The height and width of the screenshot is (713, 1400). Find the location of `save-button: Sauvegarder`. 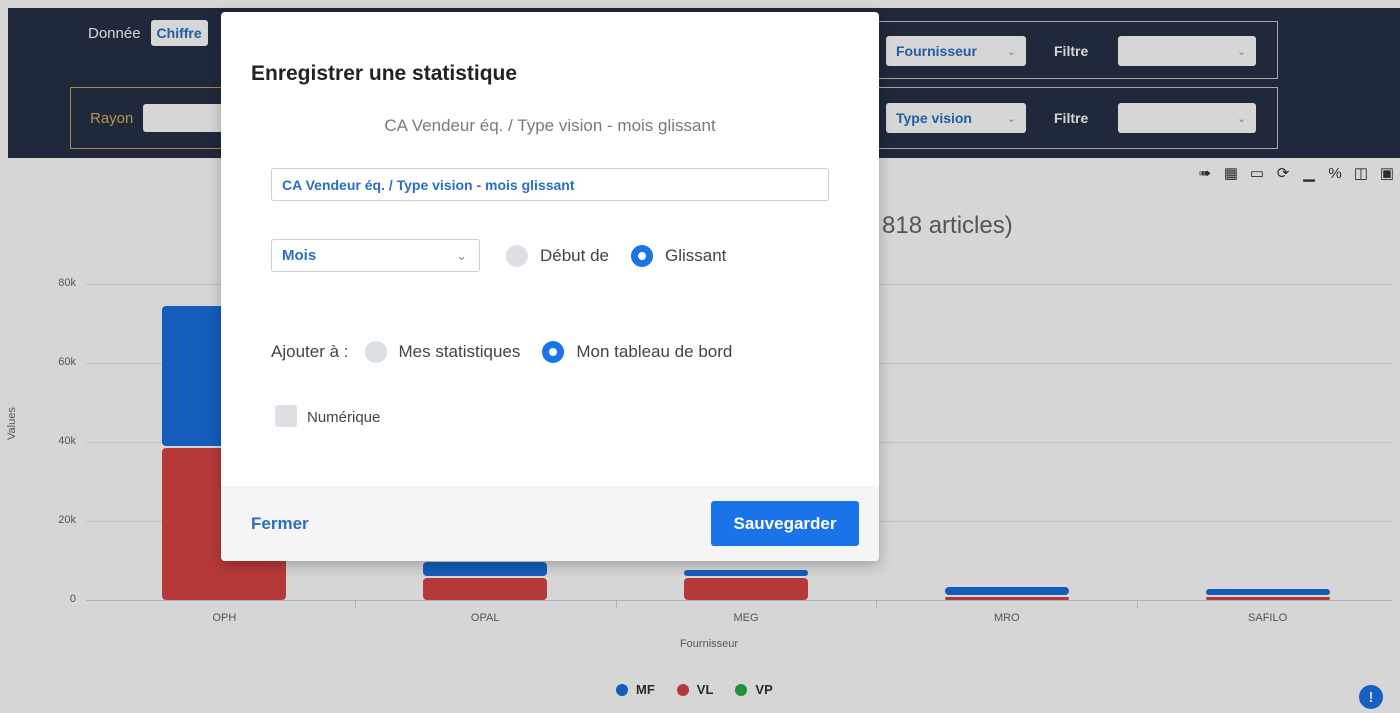

save-button: Sauvegarder is located at coordinates (785, 523).